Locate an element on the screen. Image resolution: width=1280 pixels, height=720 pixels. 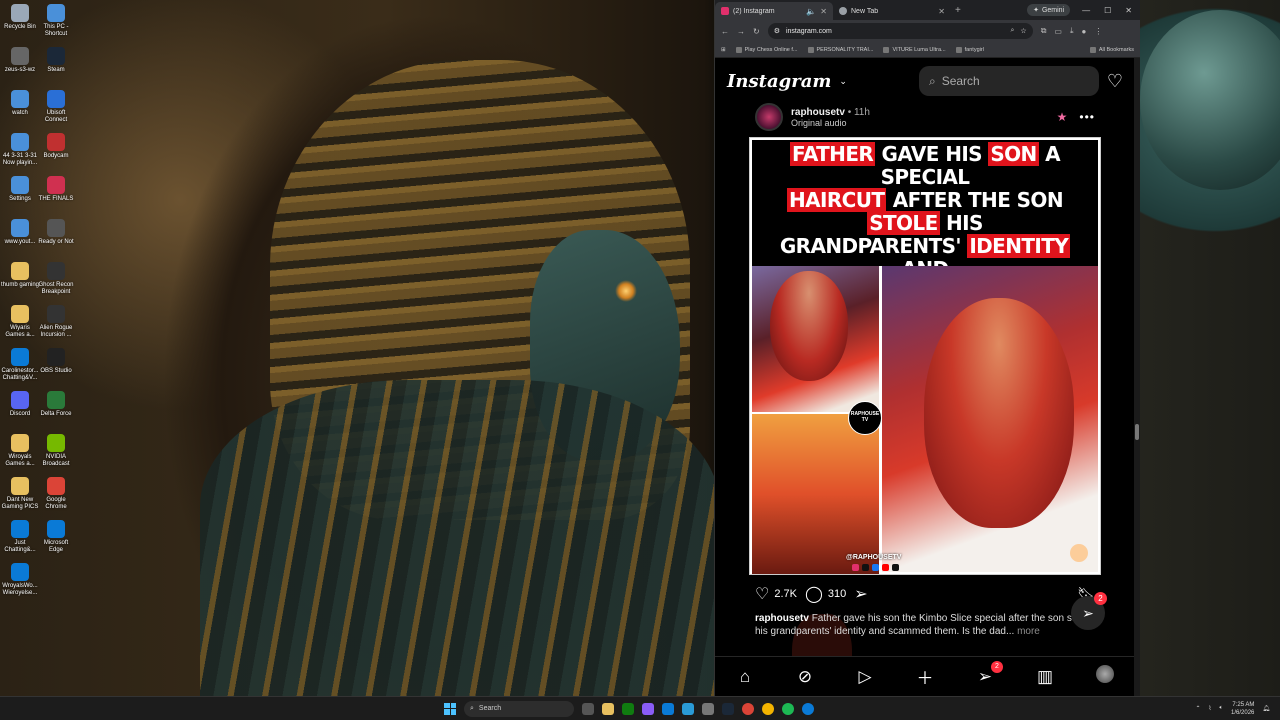
desktop-icon: Ubisoft Connect is located at coordinates (56, 107).